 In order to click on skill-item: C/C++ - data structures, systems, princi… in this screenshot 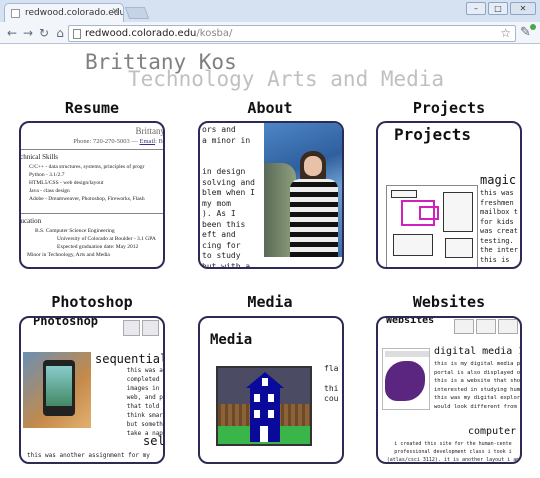, I will do `click(96, 167)`.